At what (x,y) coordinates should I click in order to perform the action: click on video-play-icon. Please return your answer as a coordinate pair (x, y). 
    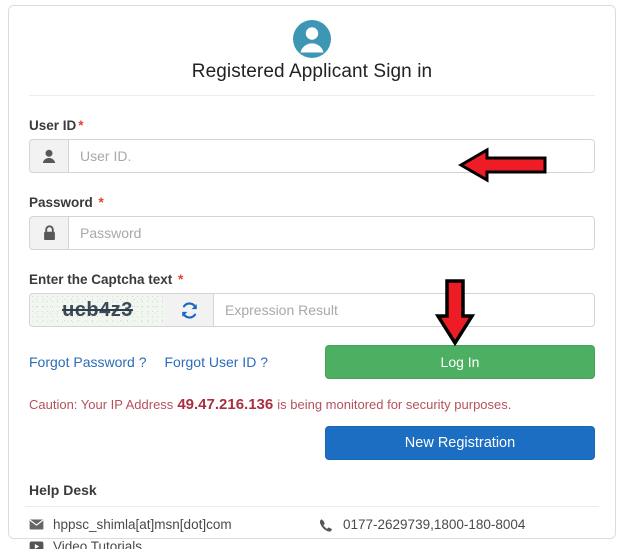
    Looking at the image, I should click on (41, 545).